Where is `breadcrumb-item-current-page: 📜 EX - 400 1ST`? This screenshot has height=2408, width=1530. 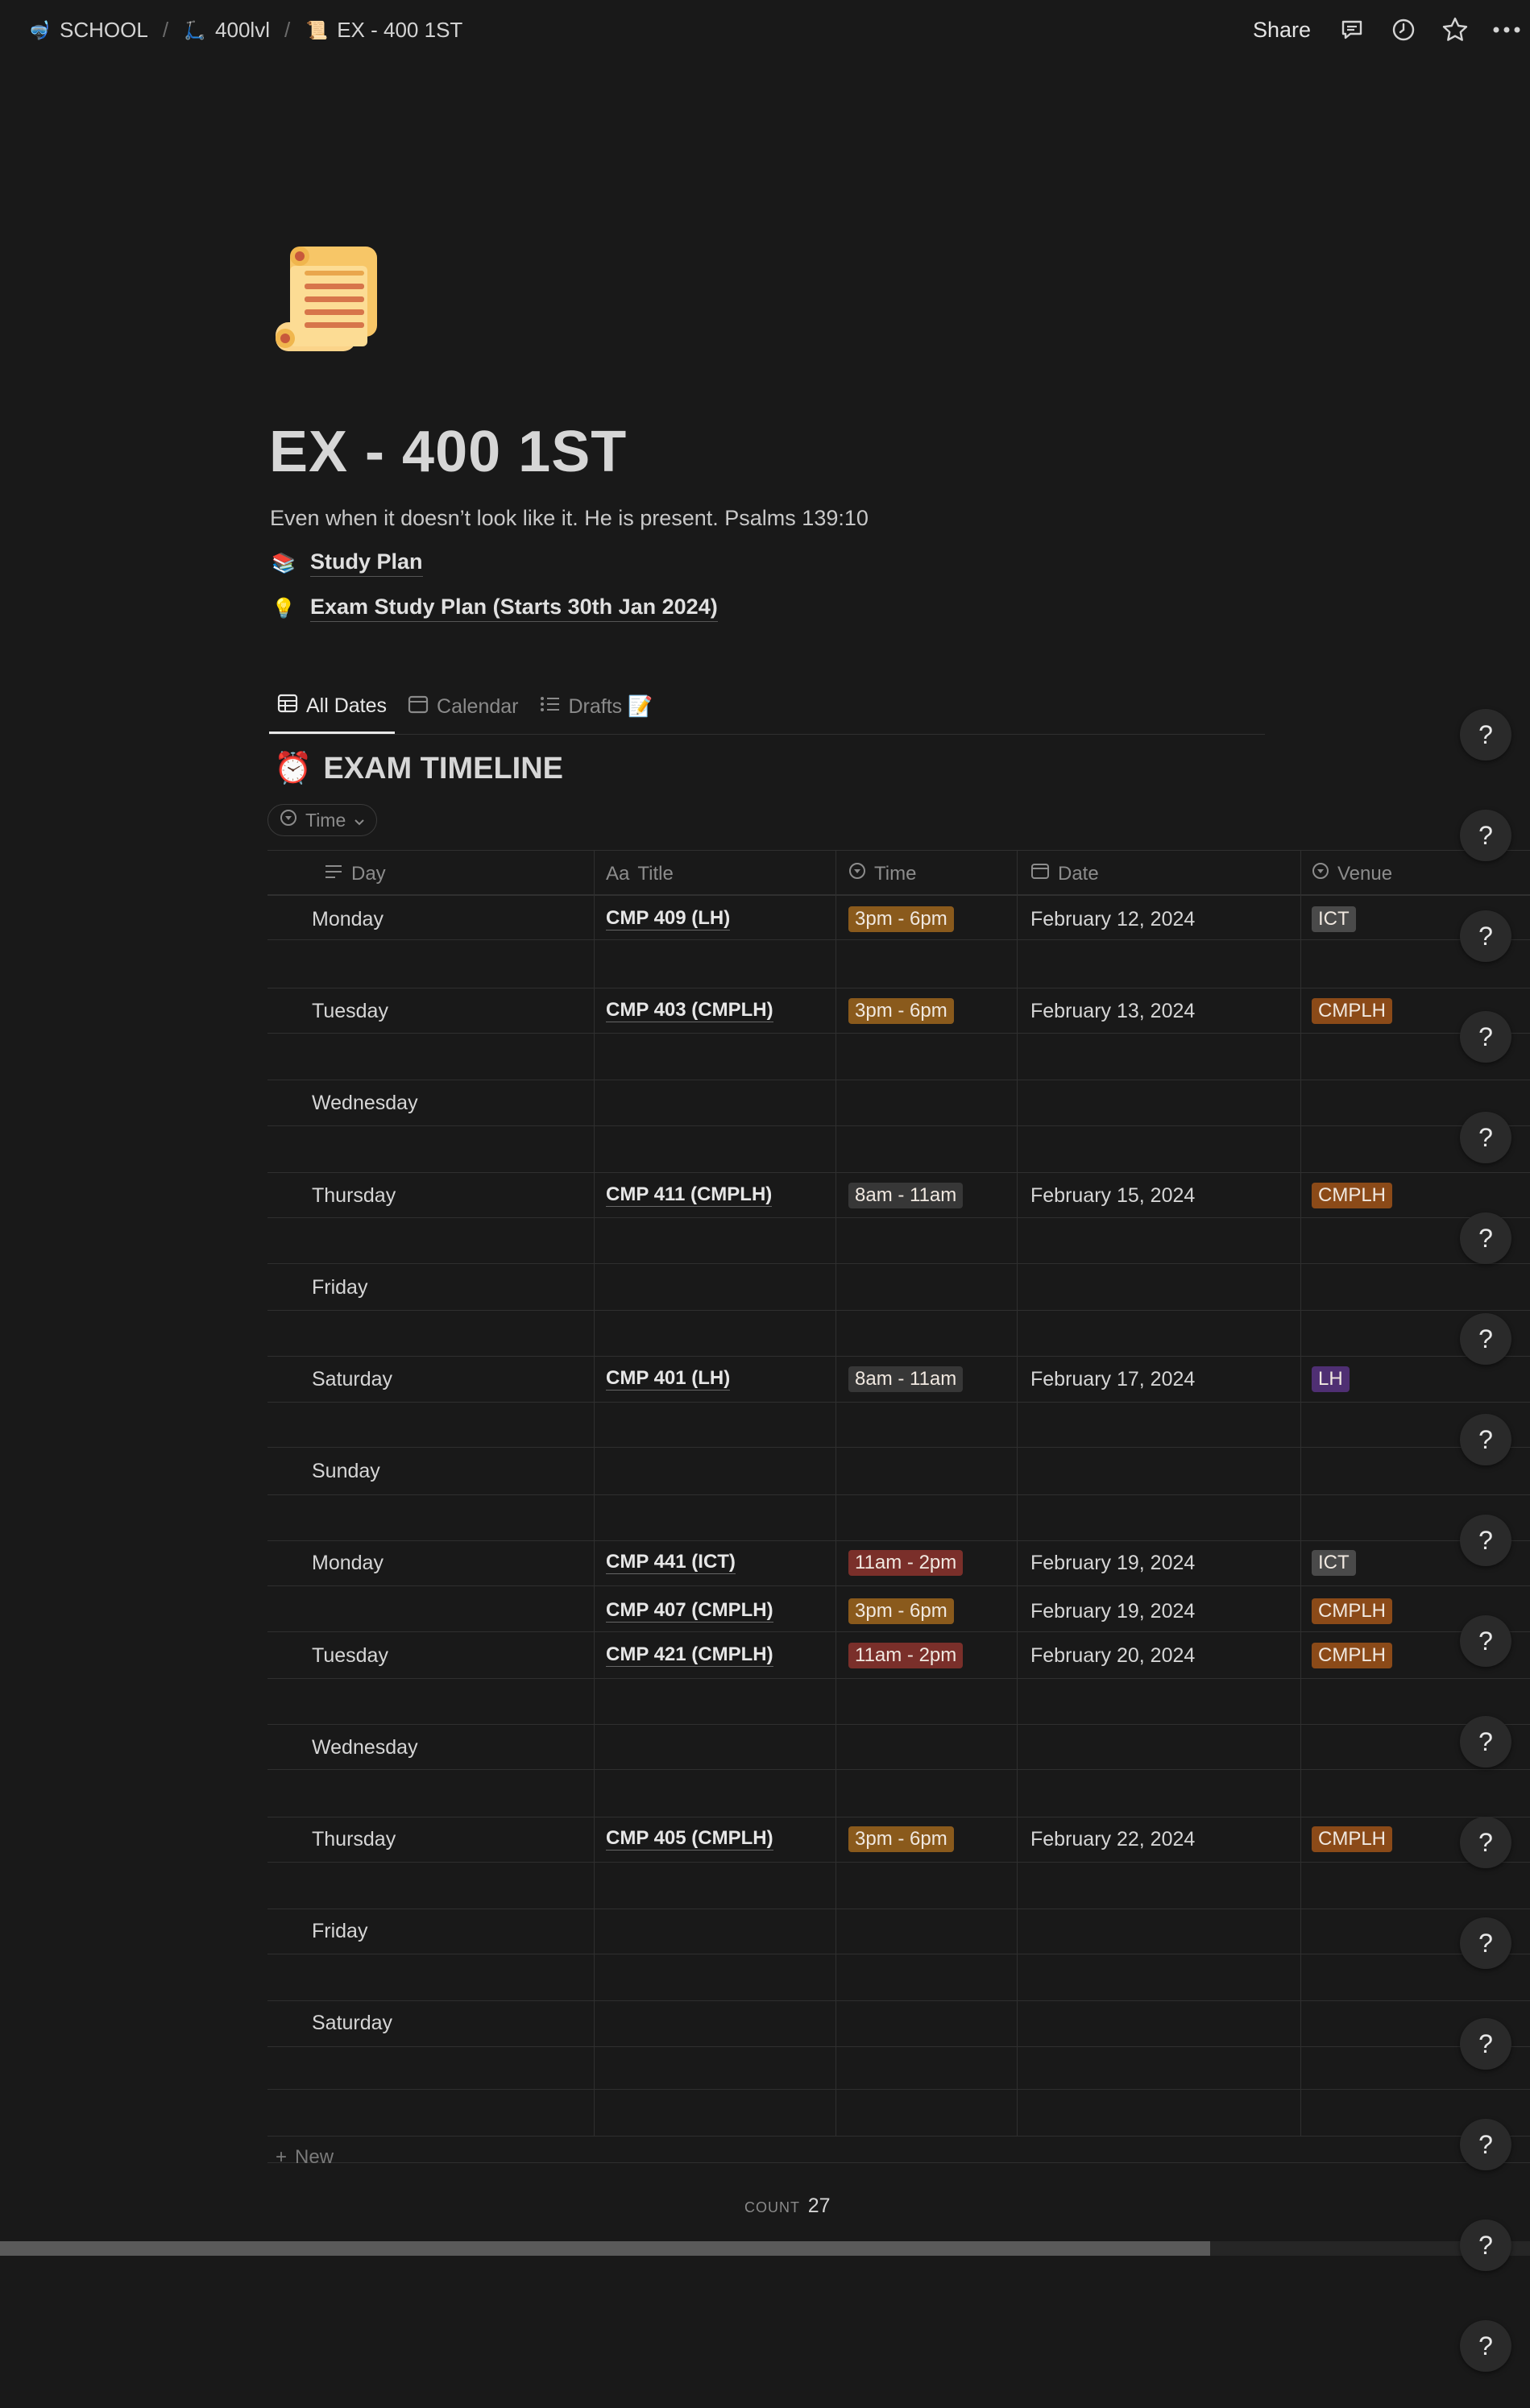
breadcrumb-item-current-page: 📜 EX - 400 1ST is located at coordinates (384, 30).